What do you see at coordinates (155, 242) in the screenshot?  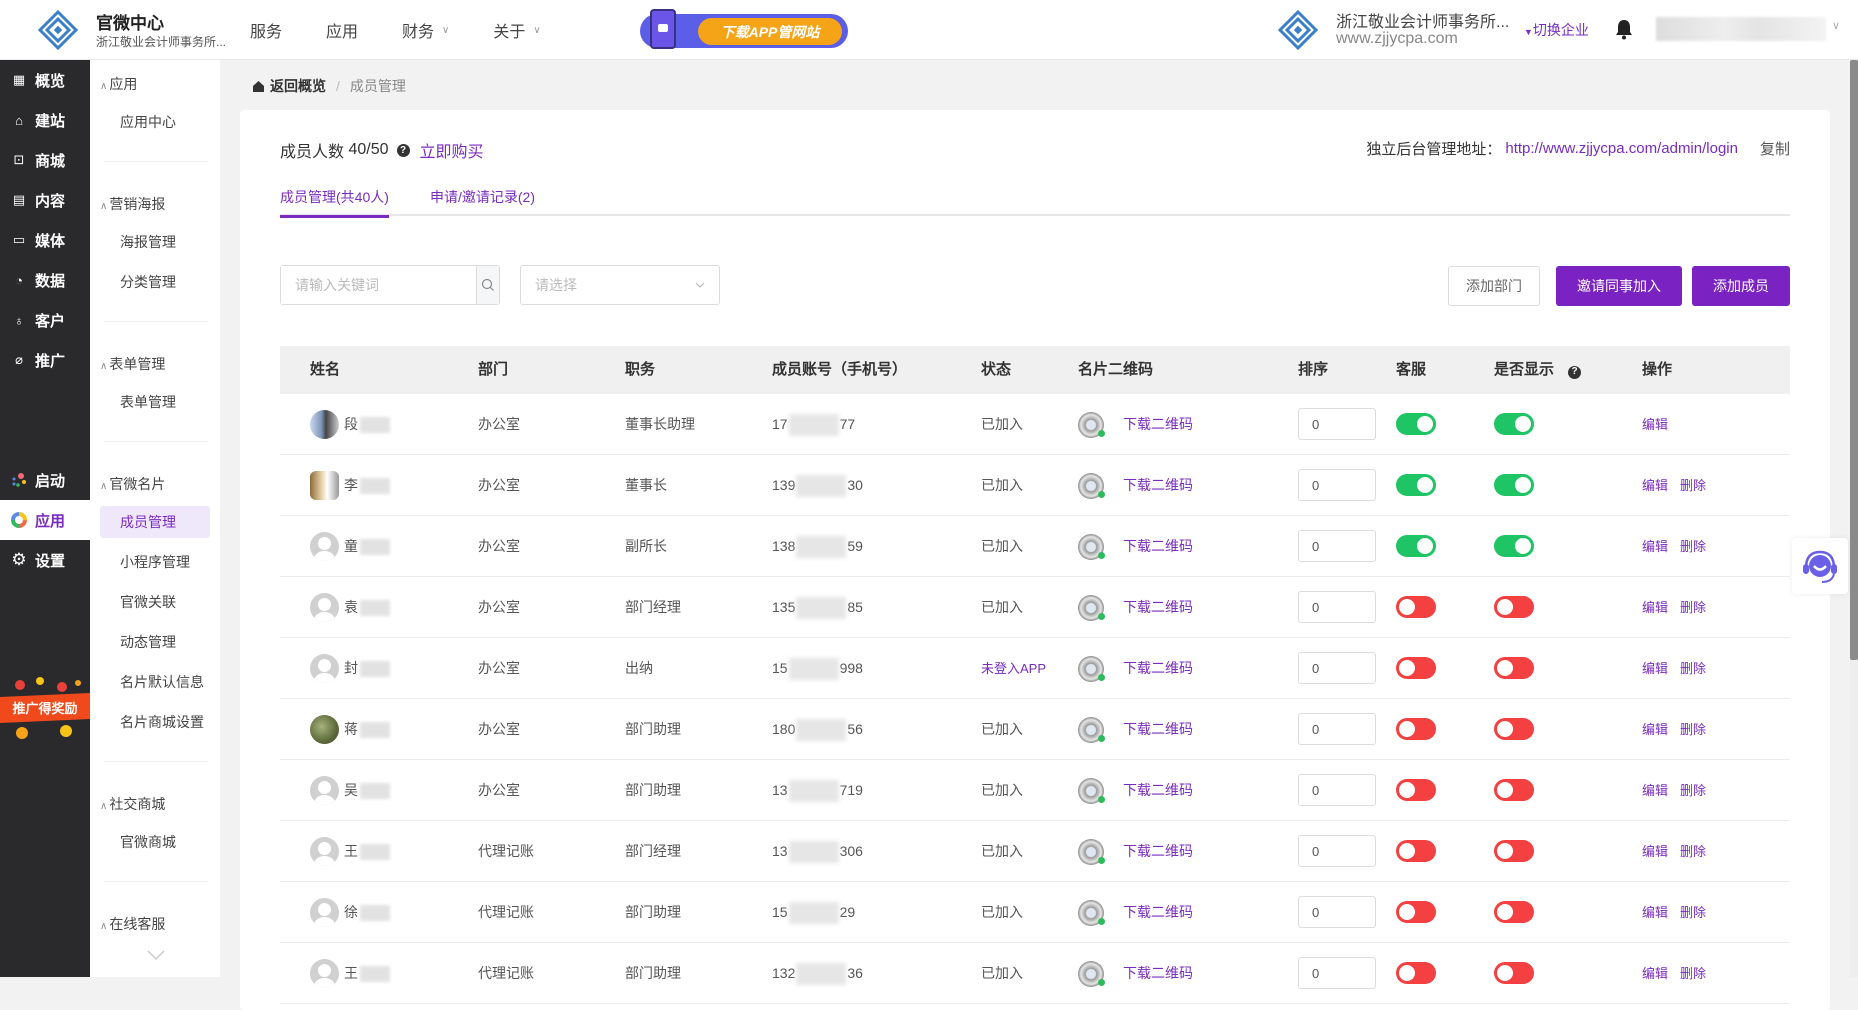 I see `submenu-item-poster-manage: 海报管理` at bounding box center [155, 242].